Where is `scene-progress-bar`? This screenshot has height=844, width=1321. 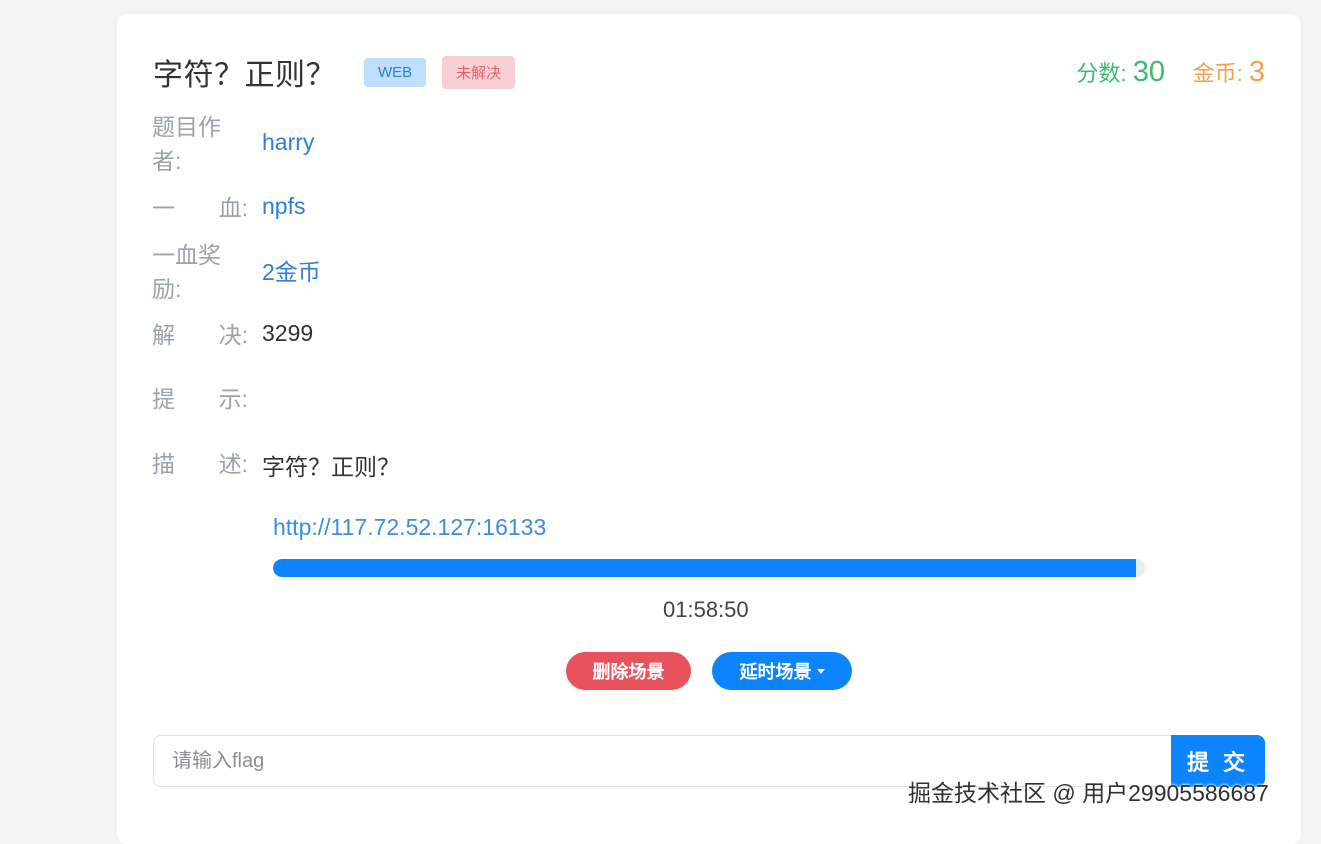 scene-progress-bar is located at coordinates (709, 568).